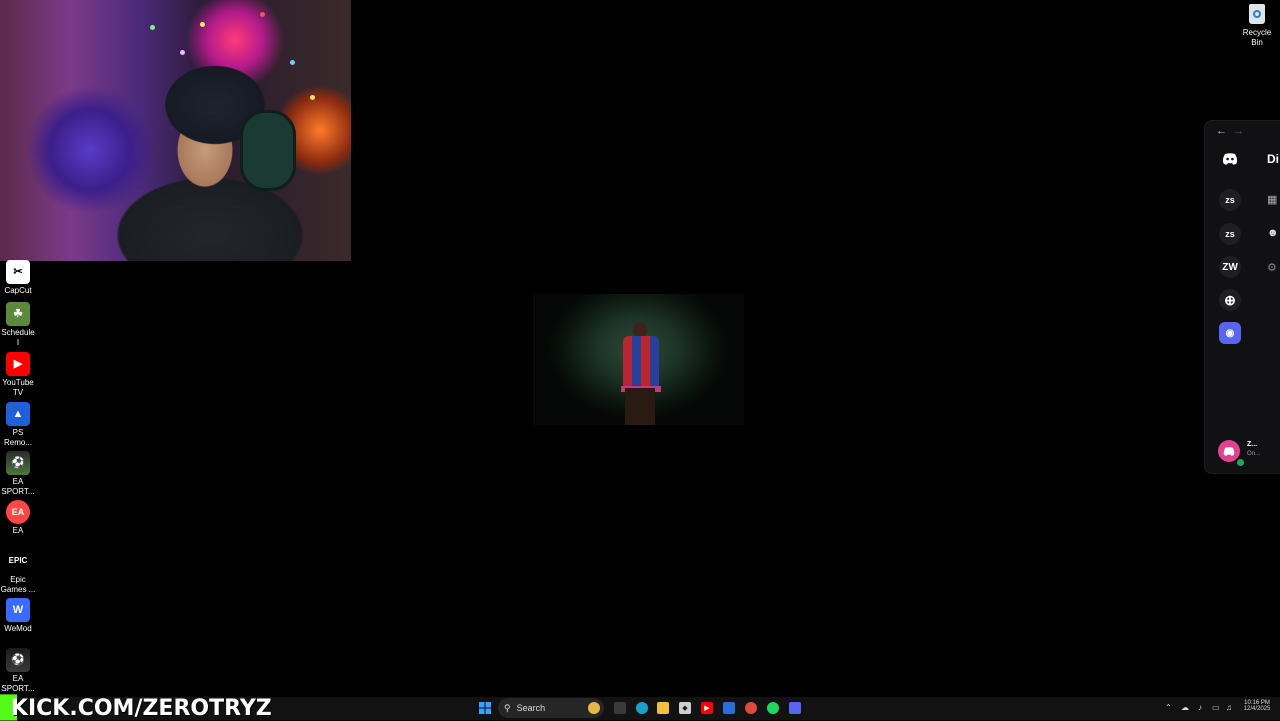 Image resolution: width=1280 pixels, height=721 pixels. Describe the element at coordinates (1230, 200) in the screenshot. I see `server-zs-1: zs` at that location.